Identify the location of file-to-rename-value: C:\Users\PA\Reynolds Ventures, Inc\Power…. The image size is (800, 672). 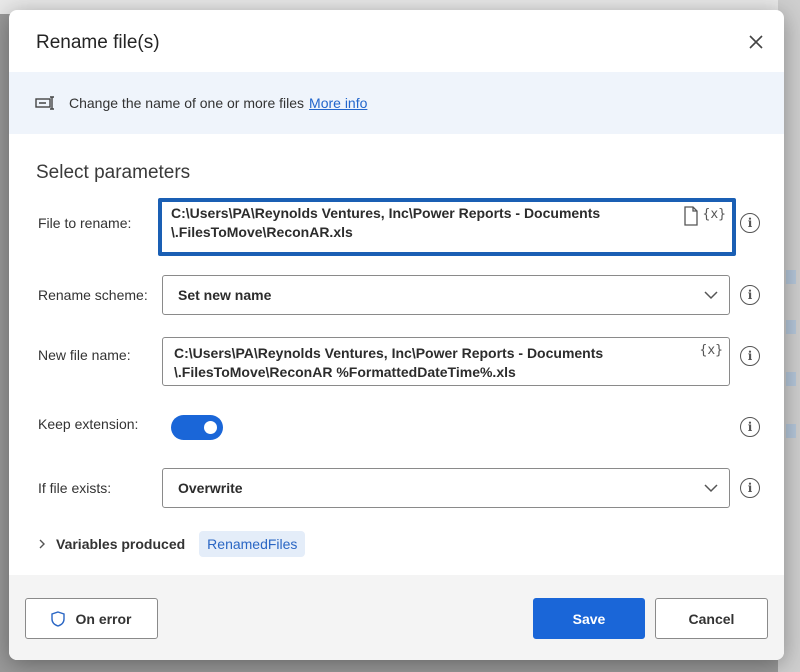
(385, 223).